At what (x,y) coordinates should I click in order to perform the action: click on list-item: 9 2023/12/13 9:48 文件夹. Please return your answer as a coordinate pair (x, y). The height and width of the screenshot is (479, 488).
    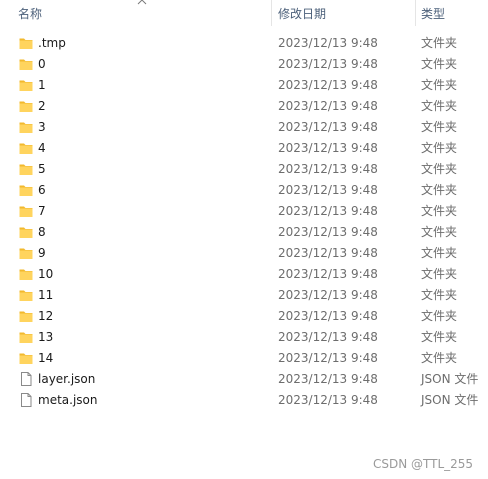
    Looking at the image, I should click on (244, 253).